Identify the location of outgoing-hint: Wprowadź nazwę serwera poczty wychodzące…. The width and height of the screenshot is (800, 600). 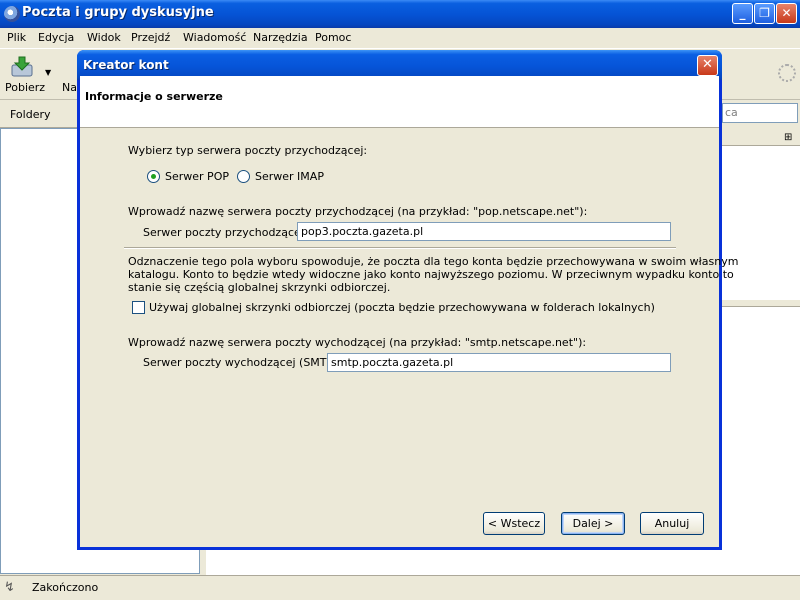
(357, 342).